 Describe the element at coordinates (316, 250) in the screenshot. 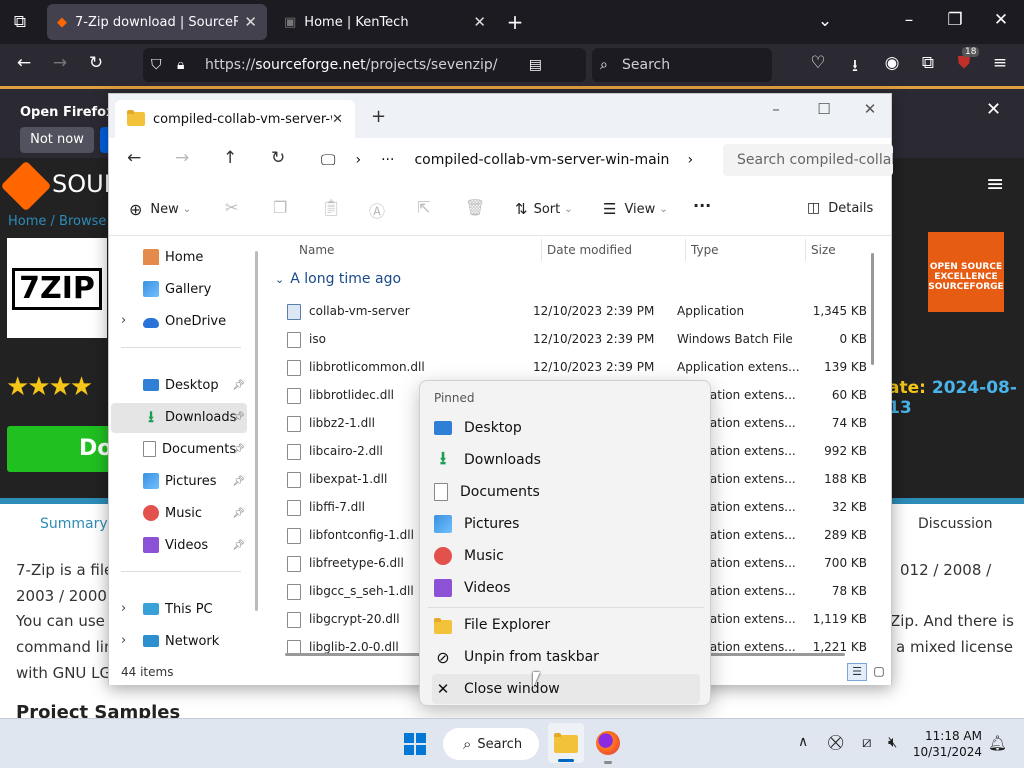

I see `column-header-name: Name` at that location.